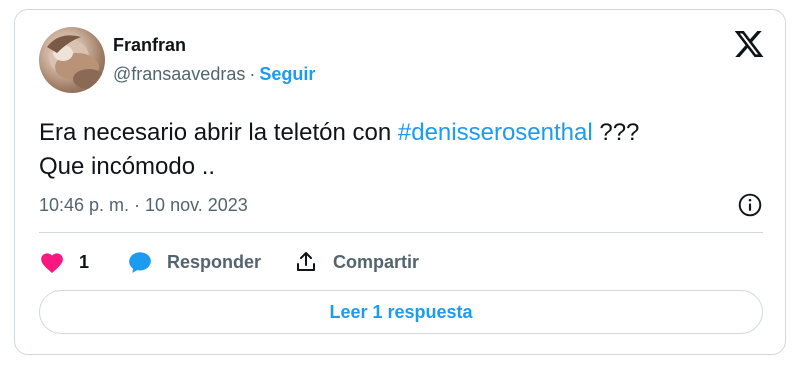  What do you see at coordinates (218, 132) in the screenshot?
I see `tweet-text-start: Era necesario abrir la teletón con` at bounding box center [218, 132].